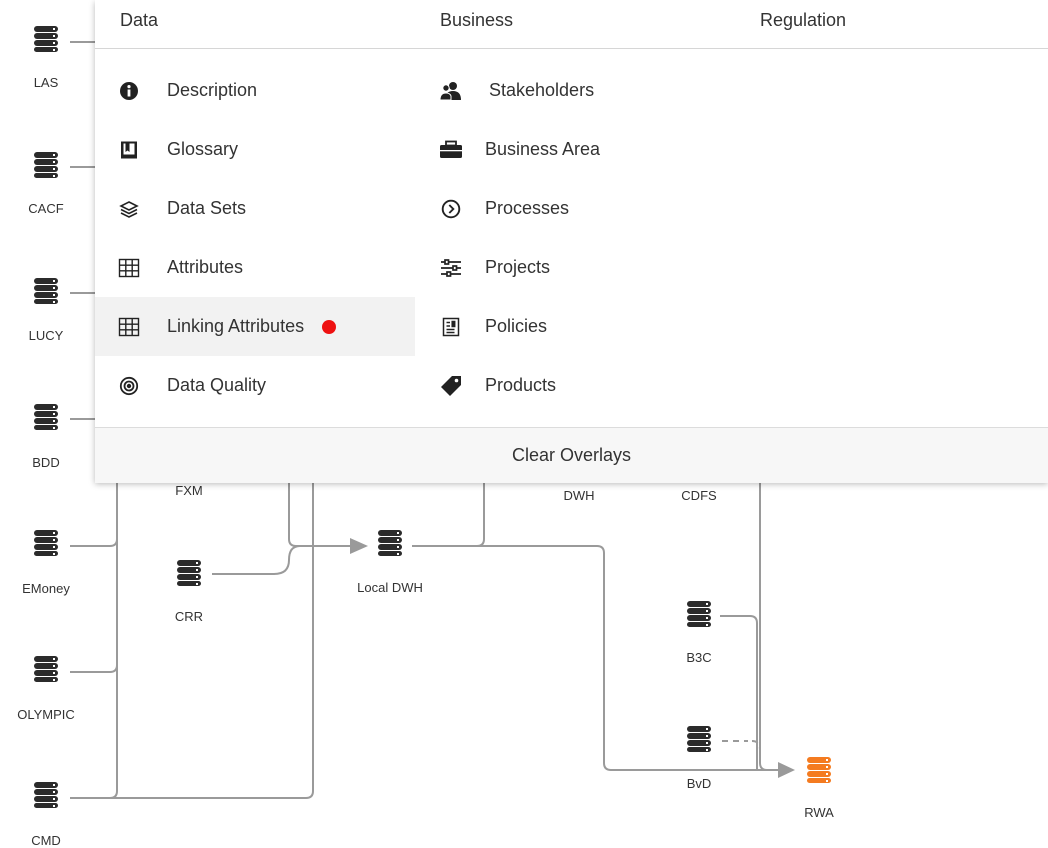 This screenshot has width=1048, height=848. What do you see at coordinates (139, 20) in the screenshot?
I see `column-header-data: Data` at bounding box center [139, 20].